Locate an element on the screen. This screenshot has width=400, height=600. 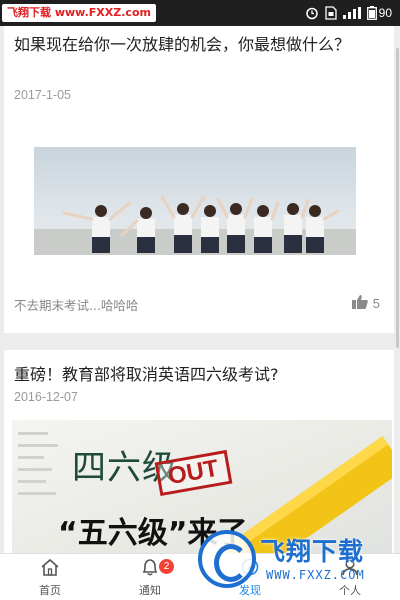
scrollbar is located at coordinates (397, 198).